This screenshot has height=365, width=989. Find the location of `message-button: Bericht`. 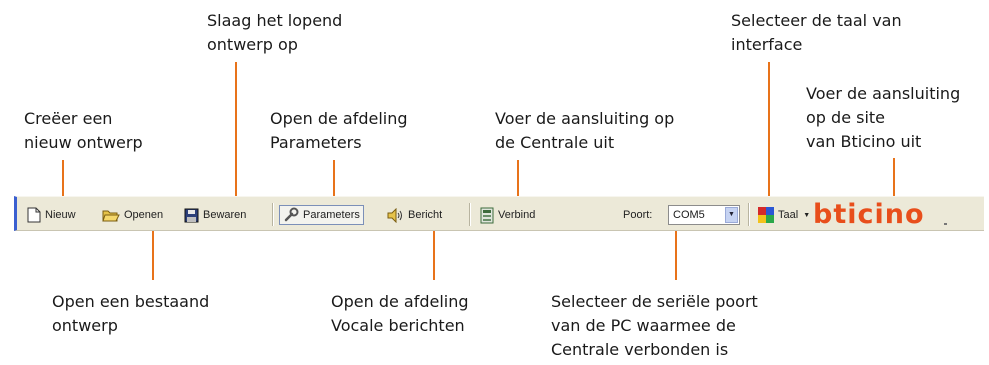

message-button: Bericht is located at coordinates (414, 215).